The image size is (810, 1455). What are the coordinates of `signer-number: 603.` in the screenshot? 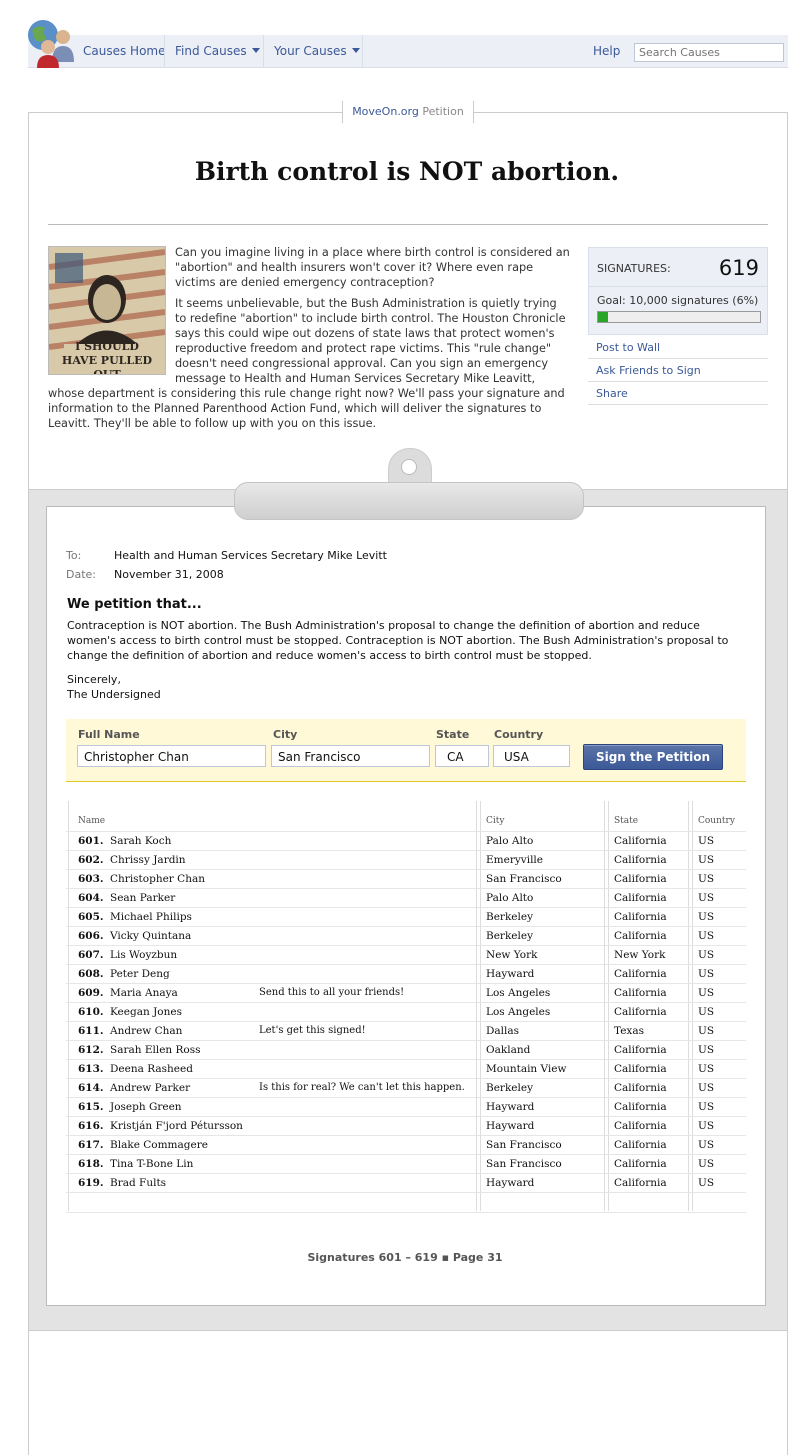 It's located at (91, 879).